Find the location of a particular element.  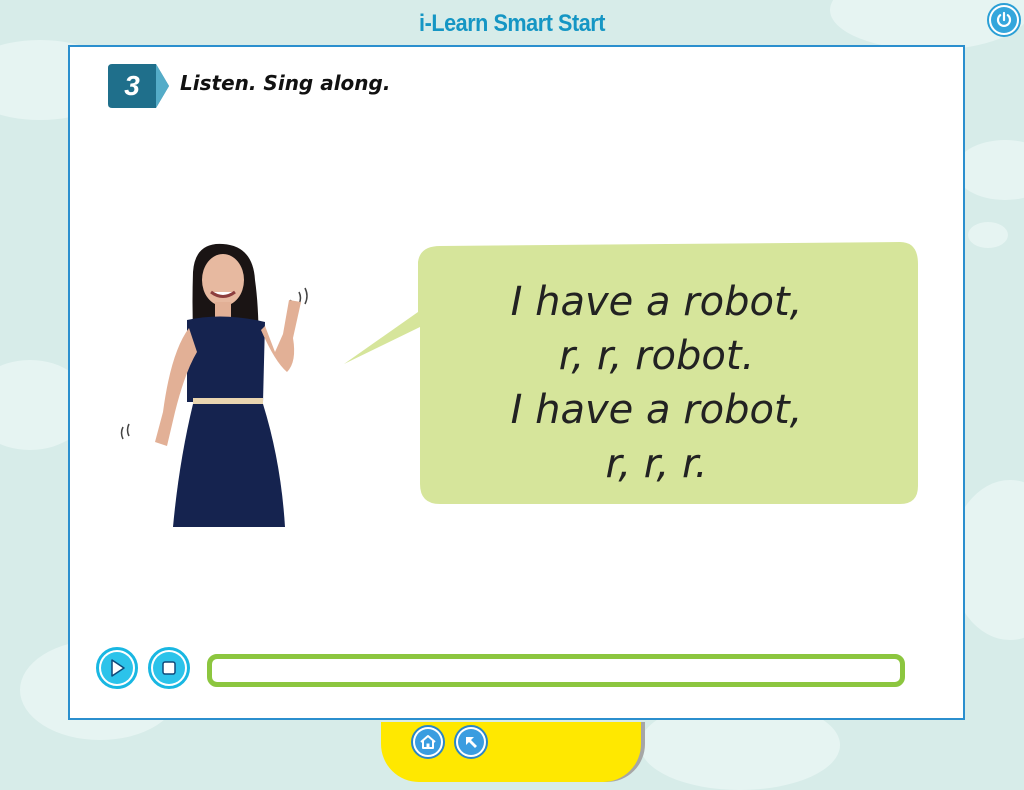

power-button is located at coordinates (1004, 20).